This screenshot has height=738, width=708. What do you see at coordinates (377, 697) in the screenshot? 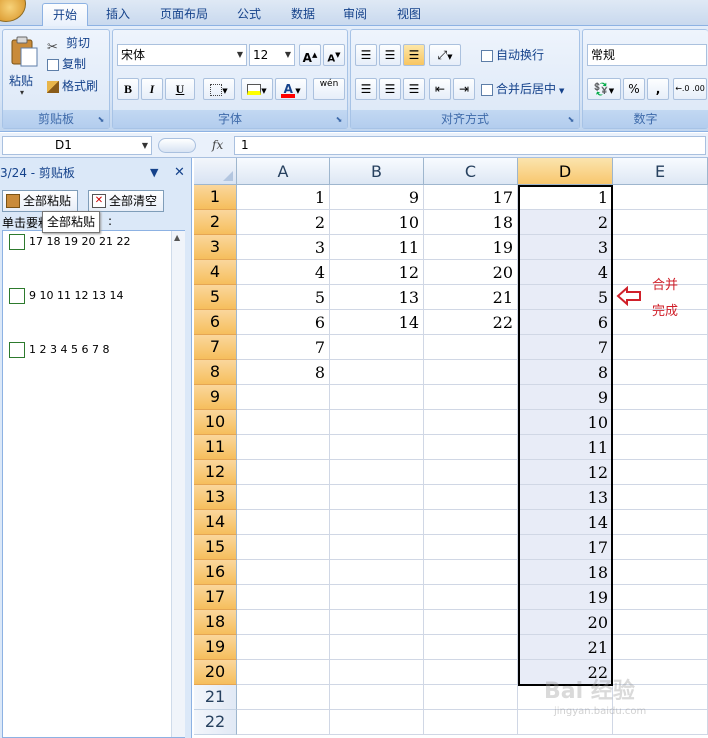
I see `cell-b21` at bounding box center [377, 697].